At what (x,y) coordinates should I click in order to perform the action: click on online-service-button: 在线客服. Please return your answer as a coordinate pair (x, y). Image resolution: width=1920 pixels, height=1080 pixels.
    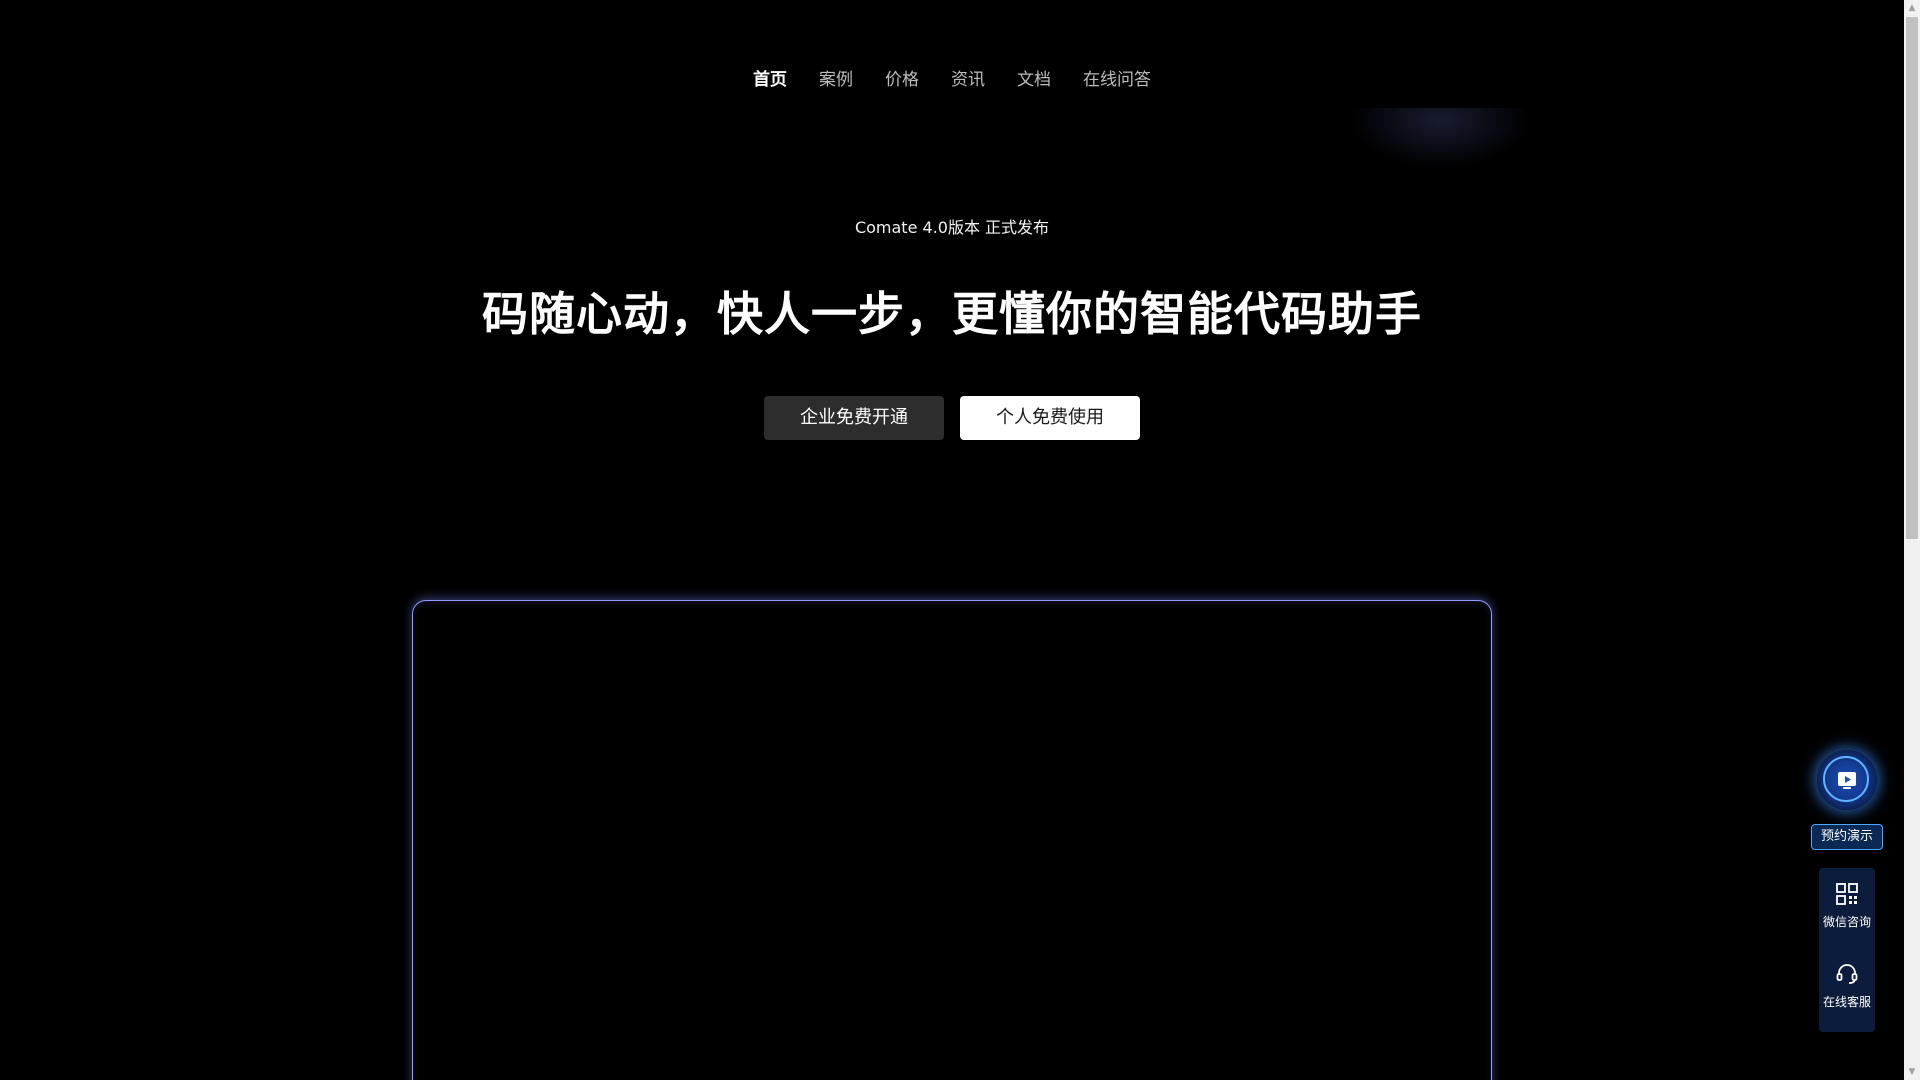
    Looking at the image, I should click on (1847, 985).